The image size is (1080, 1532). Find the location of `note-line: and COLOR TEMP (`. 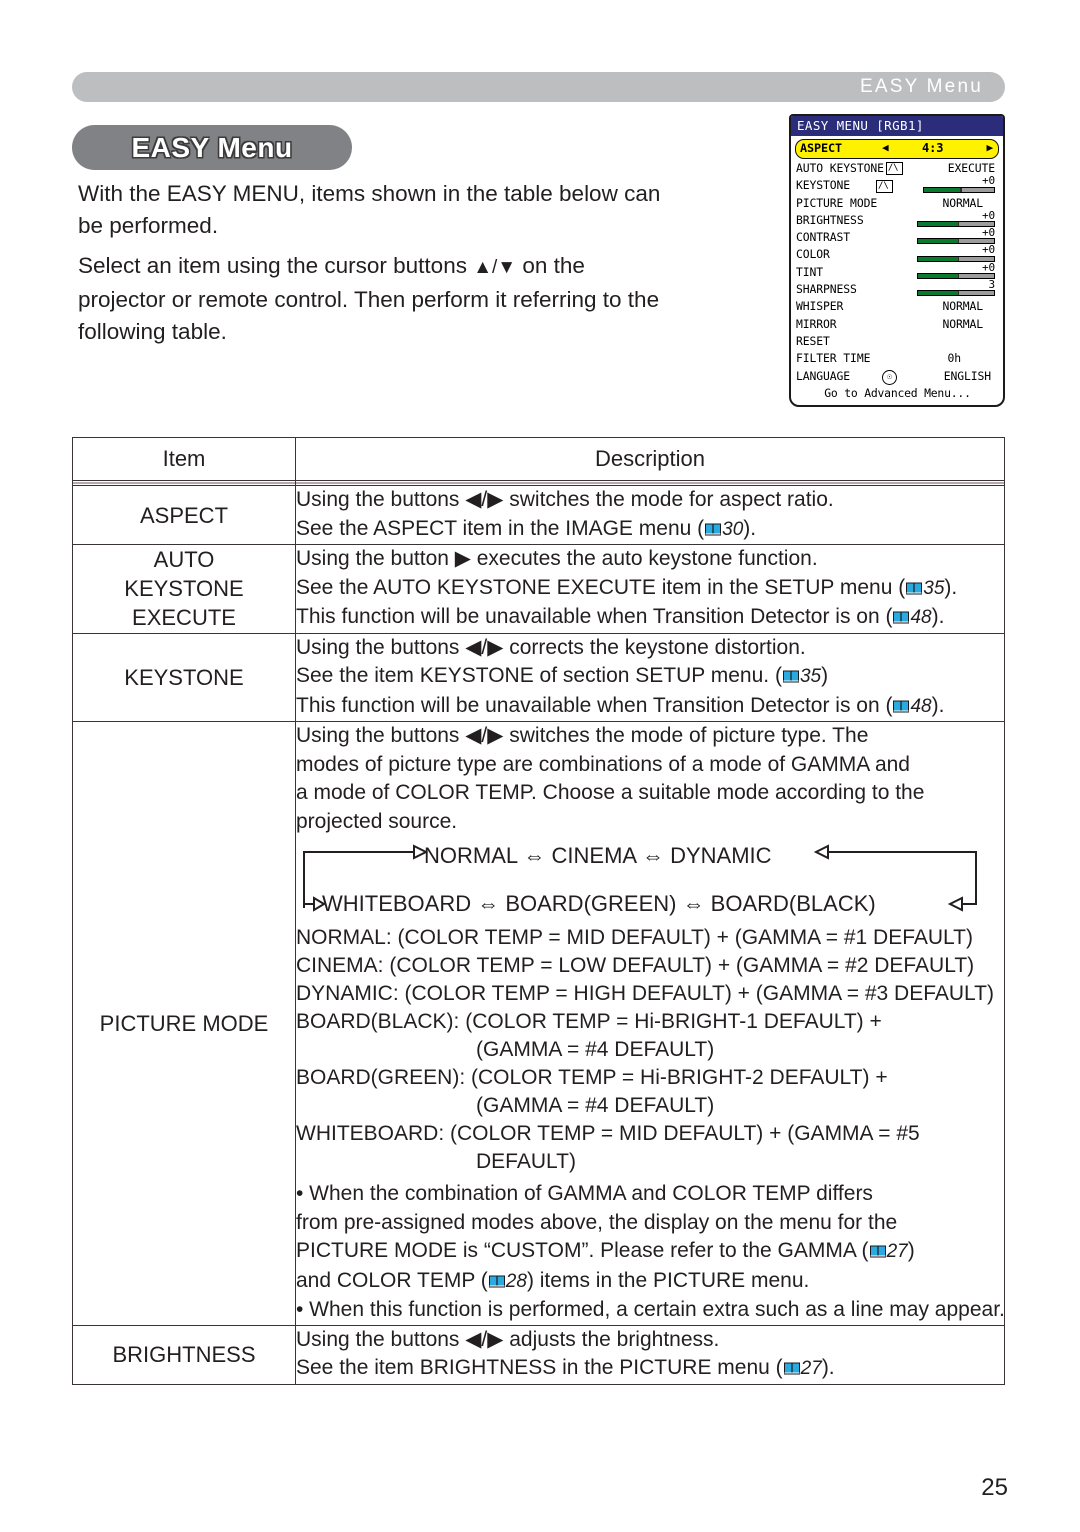

note-line: and COLOR TEMP ( is located at coordinates (392, 1280).